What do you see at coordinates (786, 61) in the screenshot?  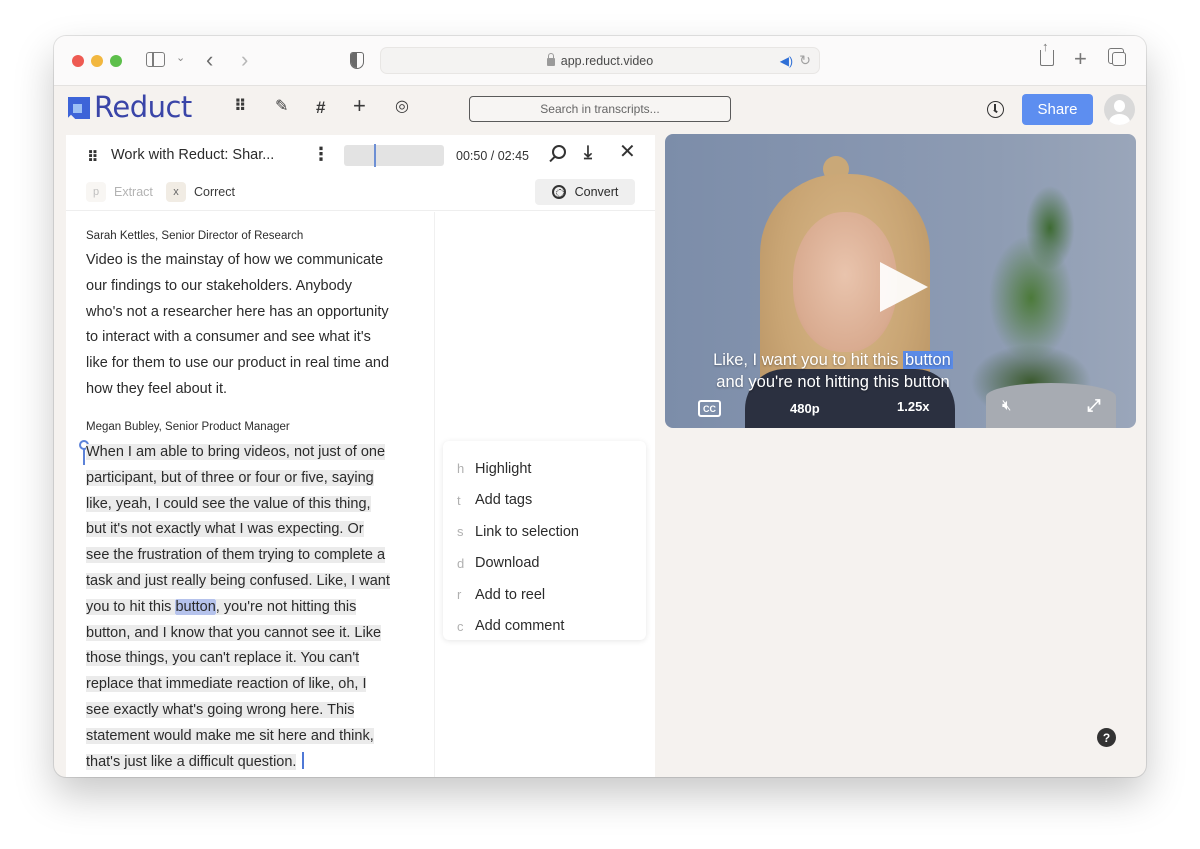 I see `speaker-icon: ◀︎)` at bounding box center [786, 61].